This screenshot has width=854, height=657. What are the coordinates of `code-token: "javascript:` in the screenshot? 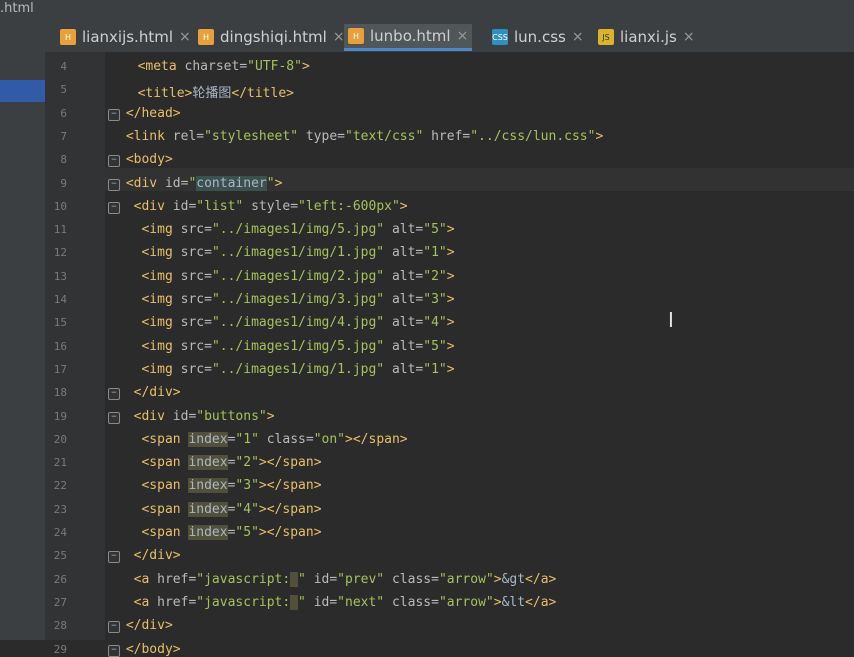 It's located at (243, 579).